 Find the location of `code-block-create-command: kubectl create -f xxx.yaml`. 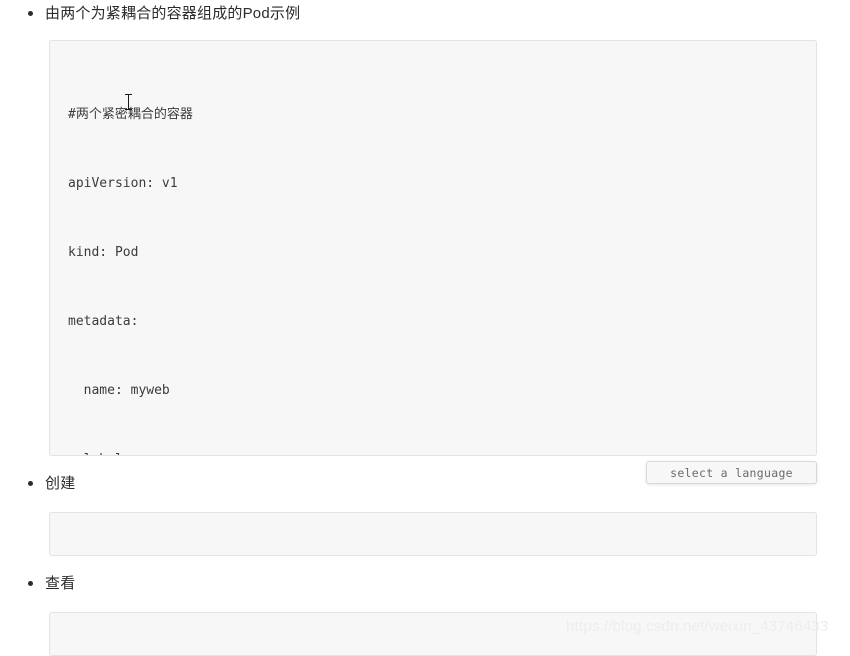

code-block-create-command: kubectl create -f xxx.yaml is located at coordinates (433, 534).